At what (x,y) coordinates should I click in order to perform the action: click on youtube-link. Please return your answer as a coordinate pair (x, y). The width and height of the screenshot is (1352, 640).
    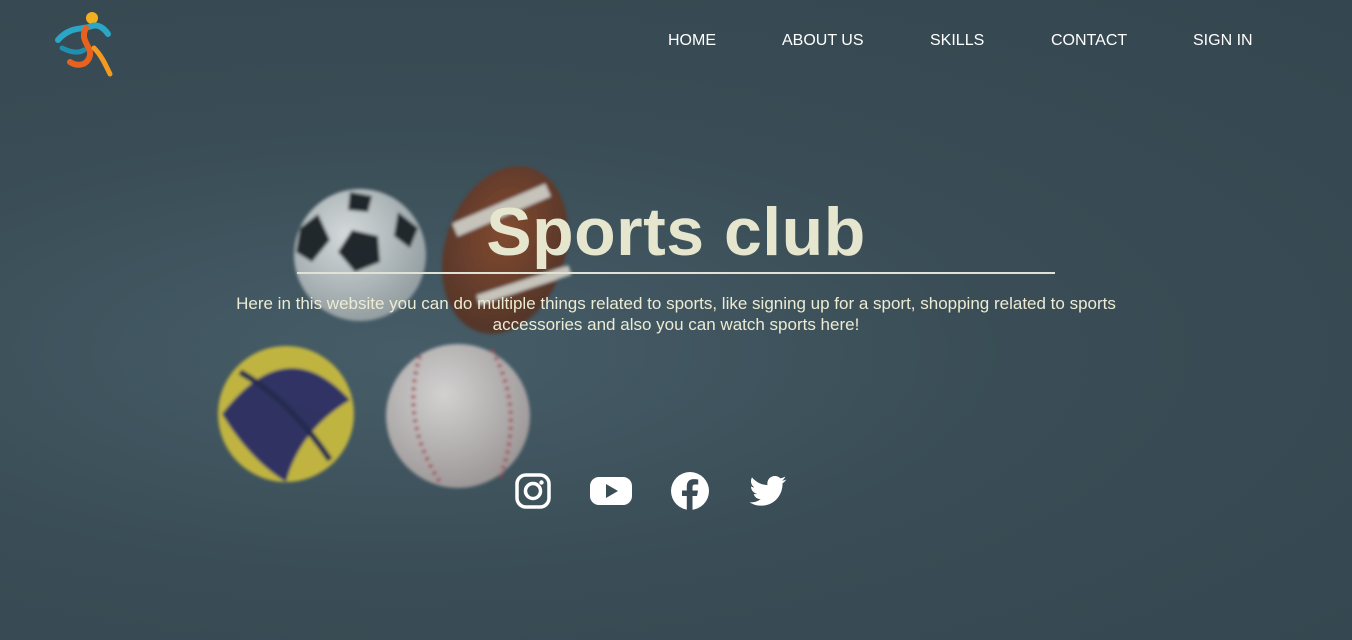
    Looking at the image, I should click on (611, 491).